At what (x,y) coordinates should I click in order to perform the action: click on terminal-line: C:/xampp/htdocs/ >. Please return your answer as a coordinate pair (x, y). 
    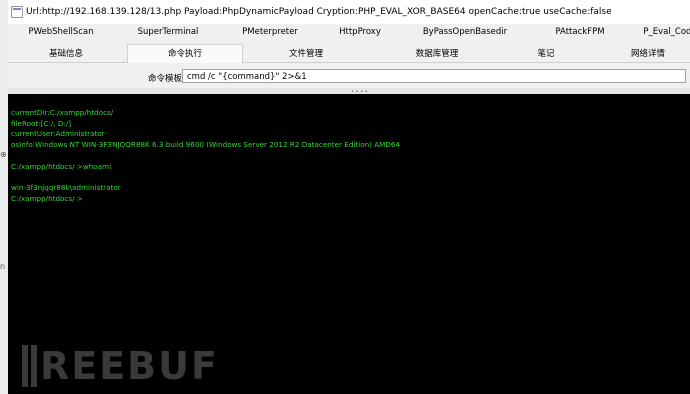
    Looking at the image, I should click on (47, 199).